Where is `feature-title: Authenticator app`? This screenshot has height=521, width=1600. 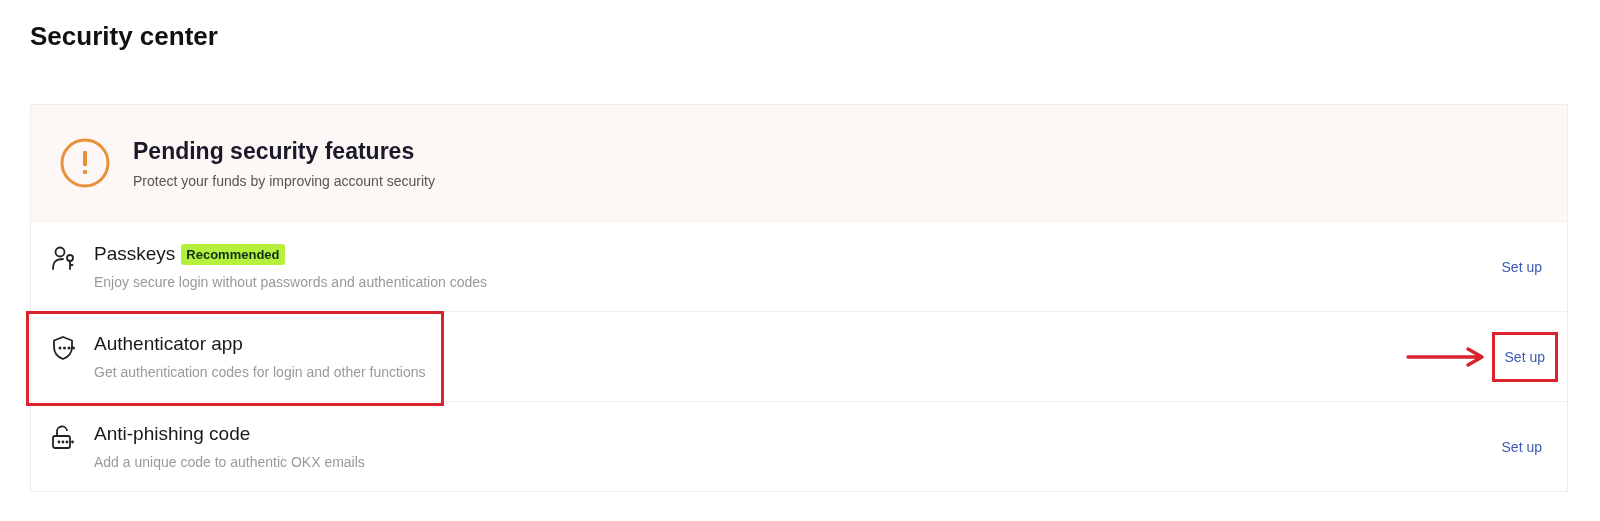 feature-title: Authenticator app is located at coordinates (168, 344).